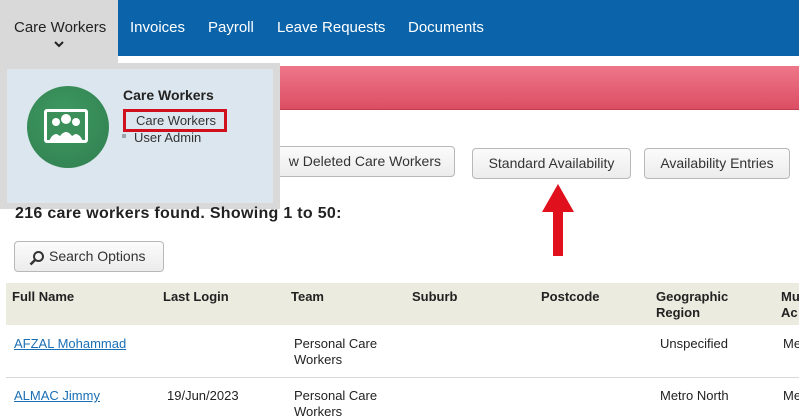 Image resolution: width=799 pixels, height=418 pixels. I want to click on nav-care-workers: Care Workers, so click(59, 32).